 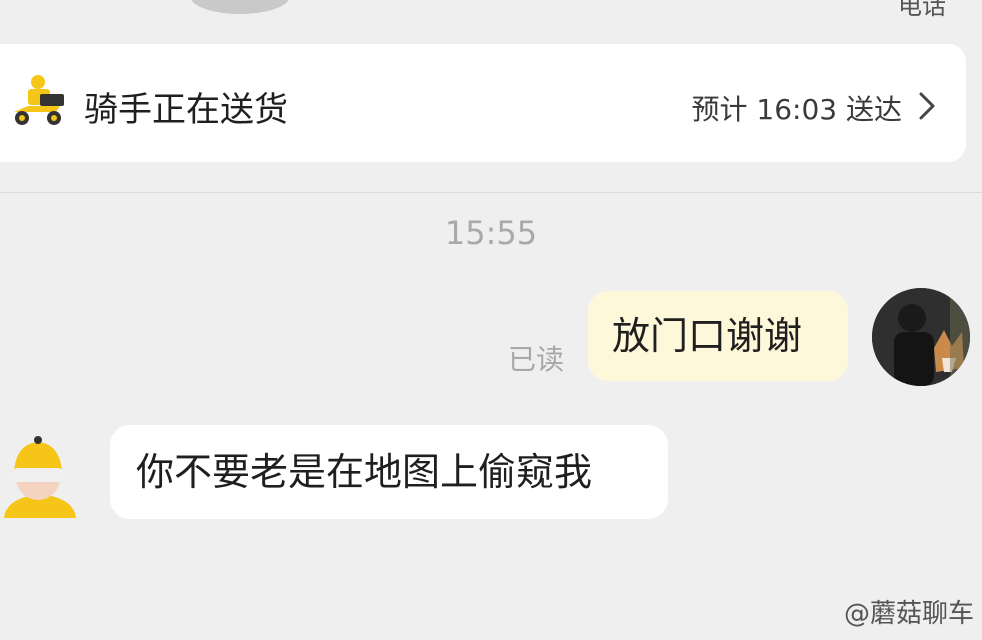 What do you see at coordinates (491, 233) in the screenshot?
I see `chat-timestamp: 15:55` at bounding box center [491, 233].